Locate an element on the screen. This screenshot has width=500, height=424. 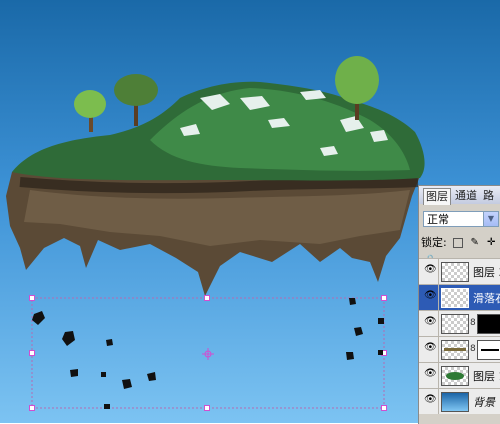
layer-row: 👁 图层 3 is located at coordinates (459, 271).